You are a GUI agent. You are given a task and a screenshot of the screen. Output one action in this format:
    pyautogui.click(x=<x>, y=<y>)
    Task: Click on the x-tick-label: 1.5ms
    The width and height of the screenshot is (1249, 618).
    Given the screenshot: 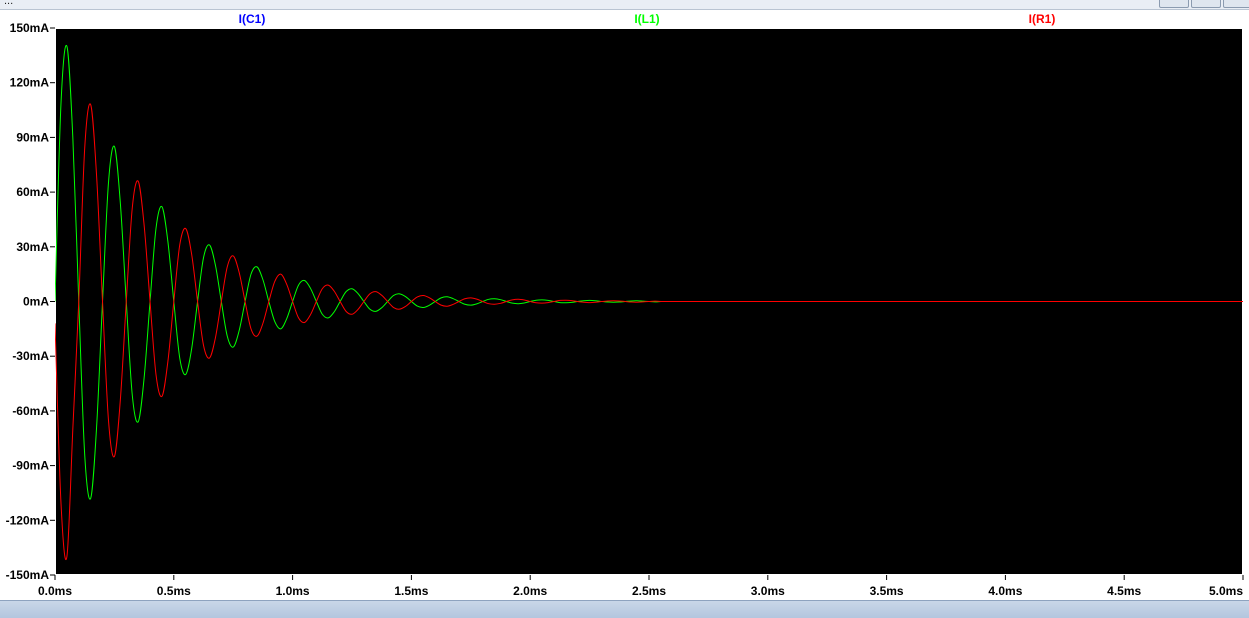 What is the action you would take?
    pyautogui.click(x=411, y=591)
    